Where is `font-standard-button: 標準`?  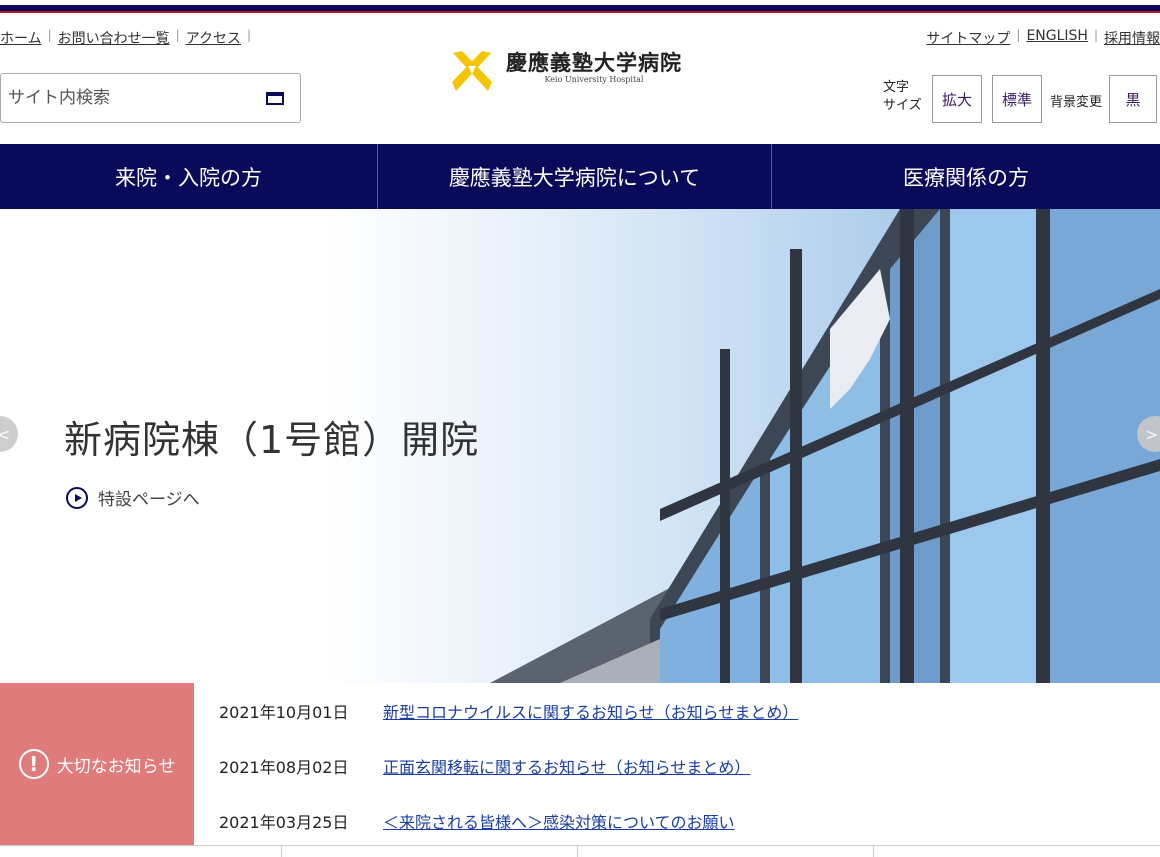 font-standard-button: 標準 is located at coordinates (1017, 99).